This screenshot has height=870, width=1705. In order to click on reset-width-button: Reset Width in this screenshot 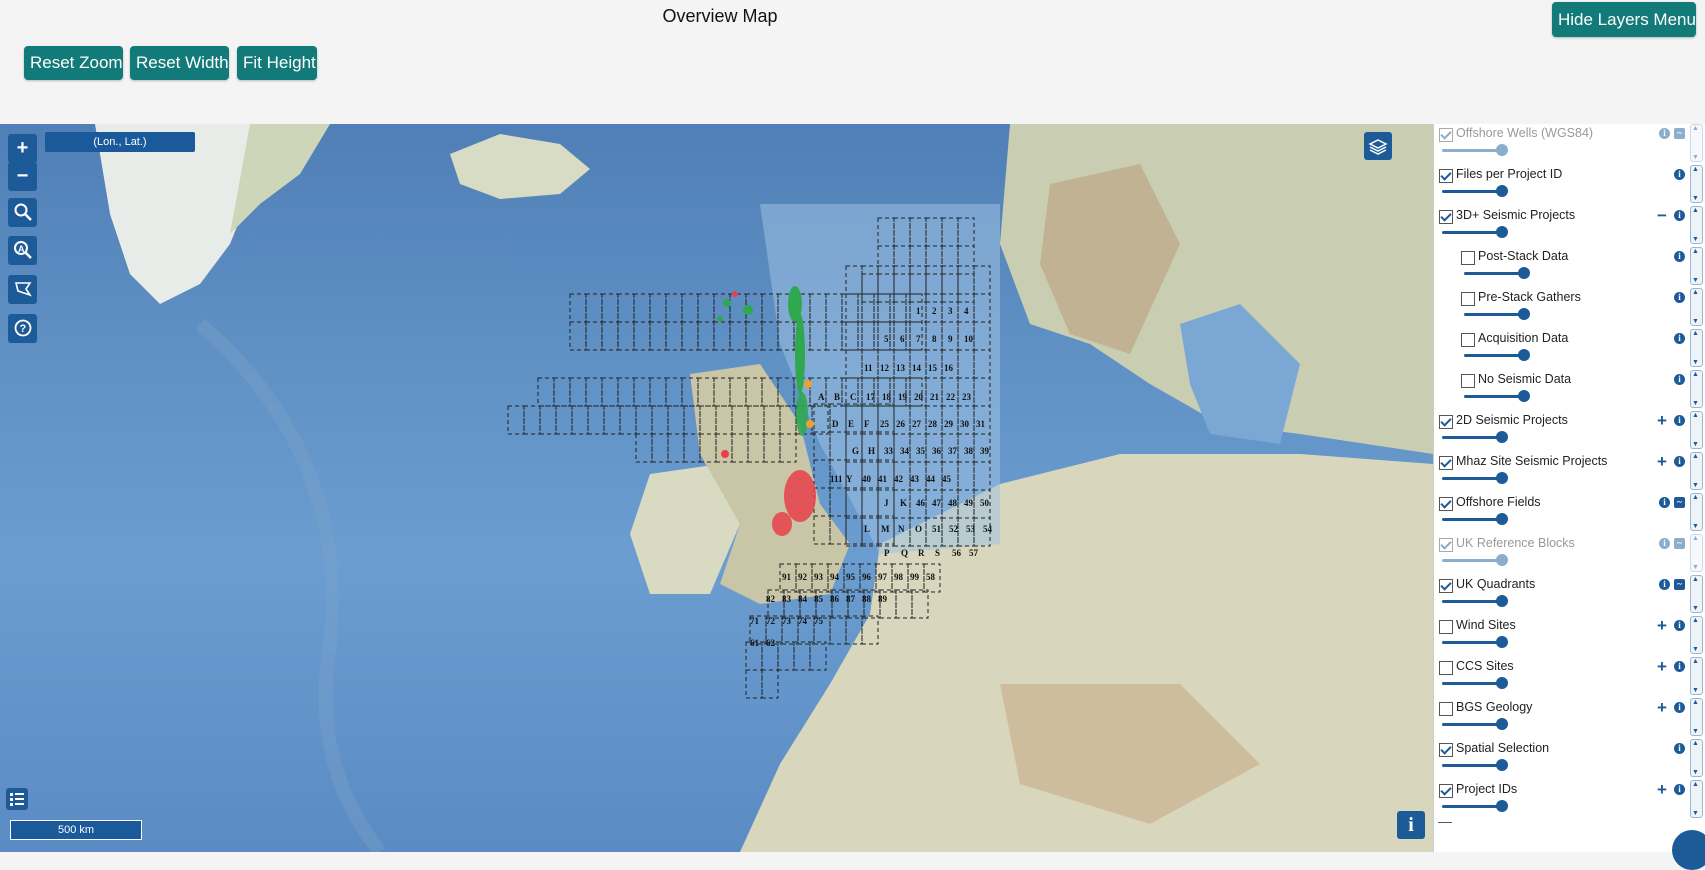, I will do `click(179, 63)`.